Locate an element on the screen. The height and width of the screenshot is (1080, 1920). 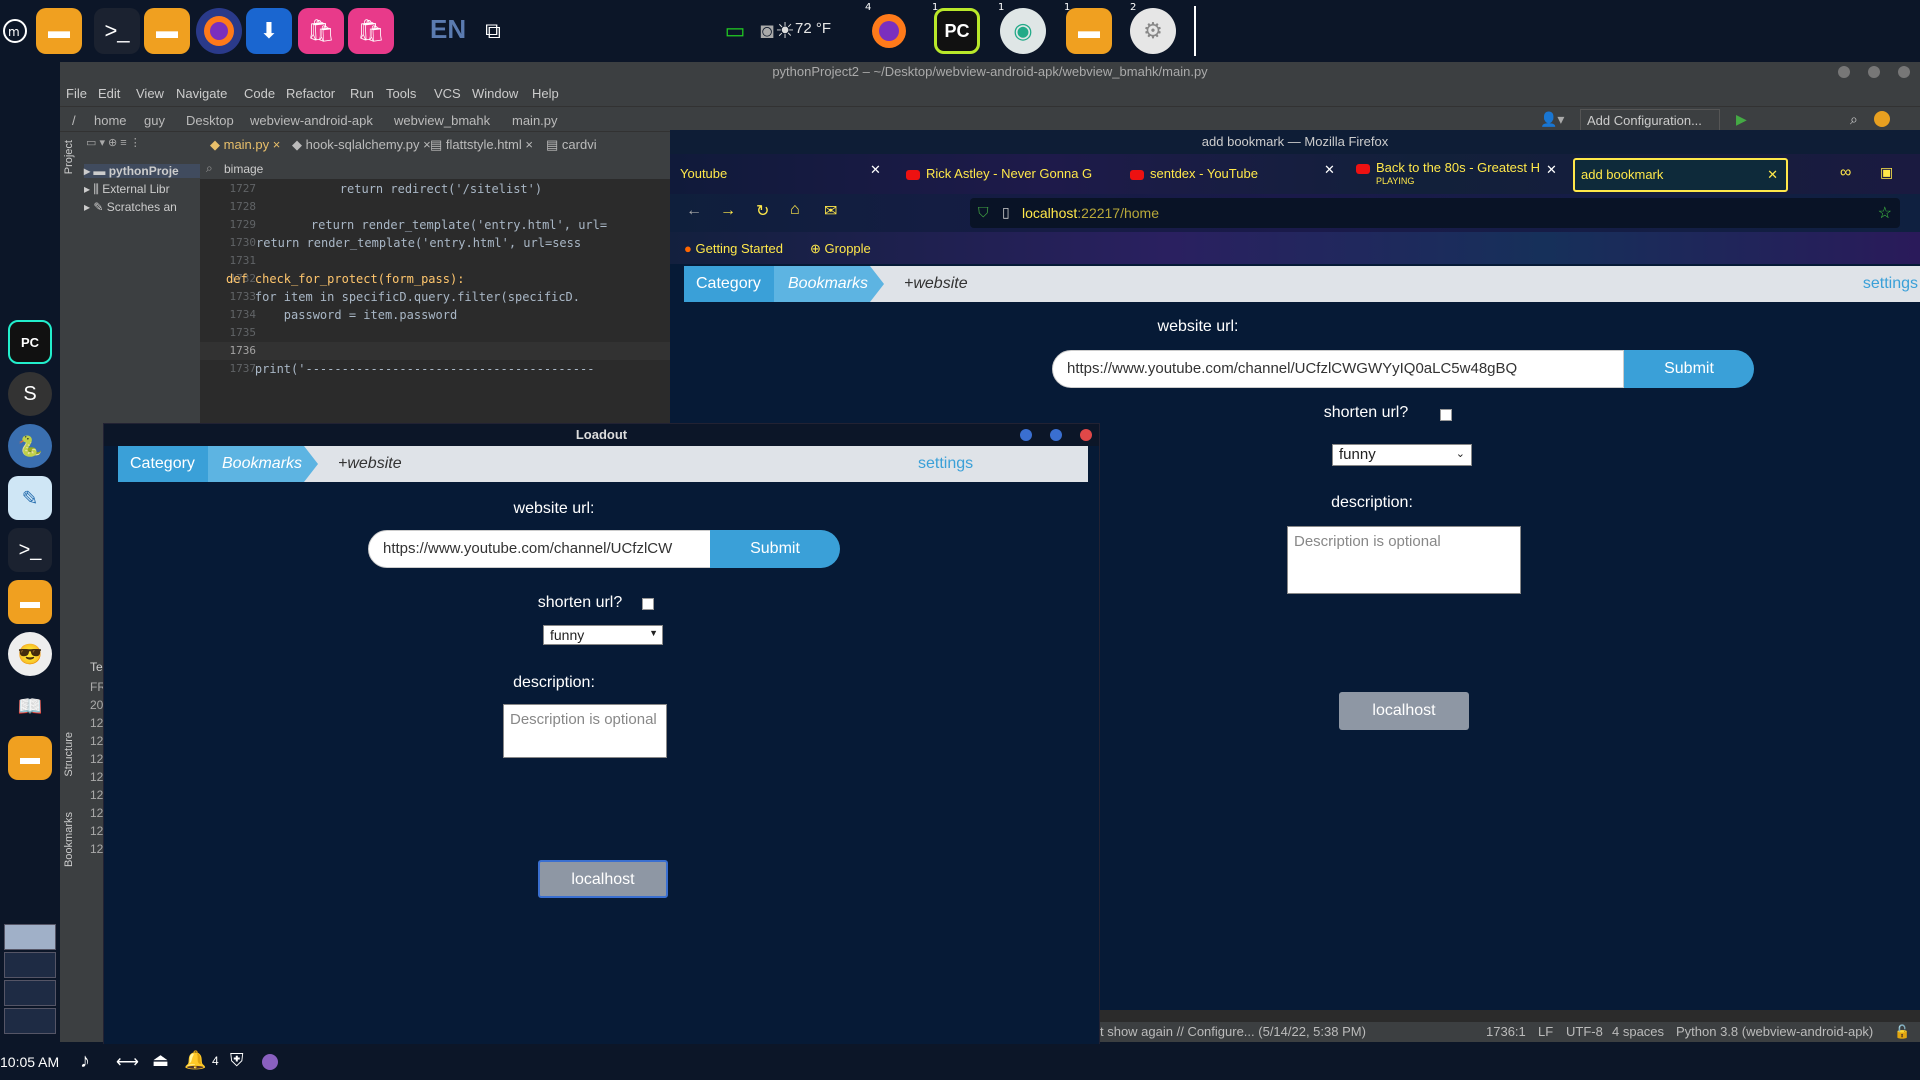
editor-search-bar: ⌕ bimage is located at coordinates (435, 169).